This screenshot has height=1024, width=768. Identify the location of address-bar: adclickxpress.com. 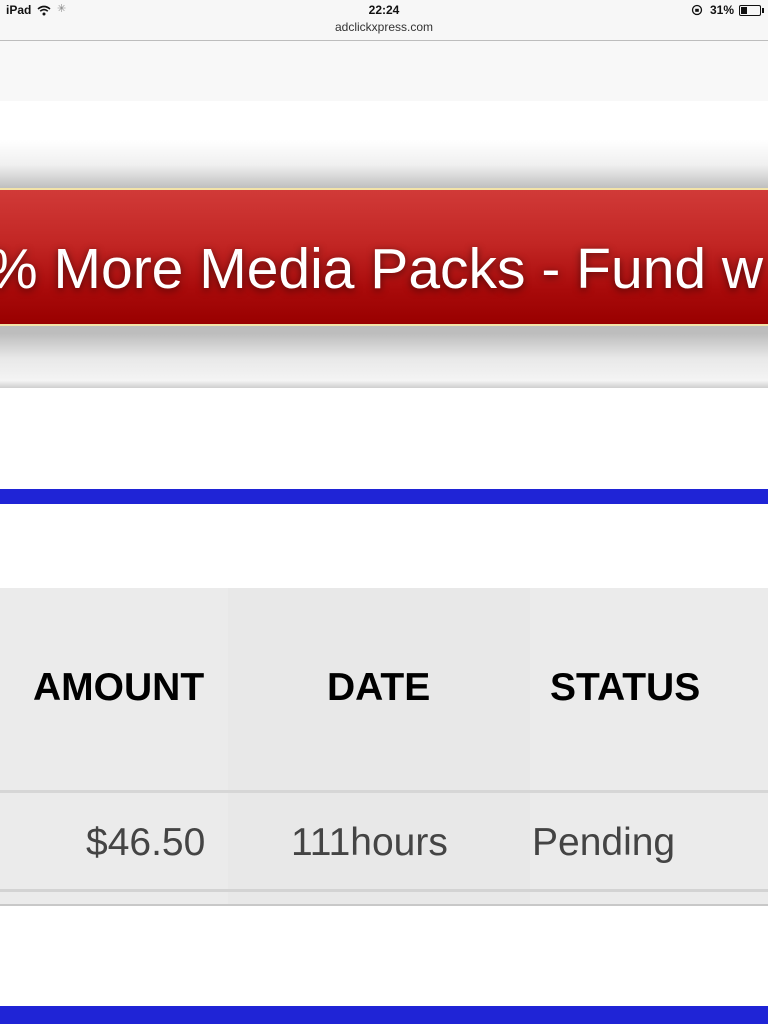
(384, 27).